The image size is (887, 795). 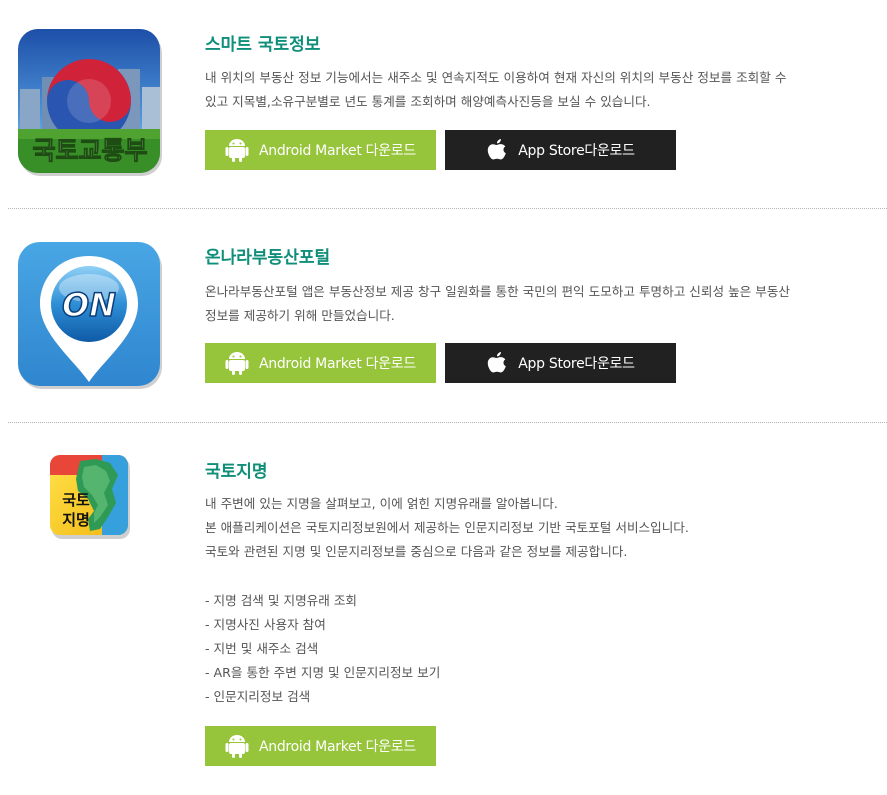 What do you see at coordinates (268, 258) in the screenshot?
I see `app-title: 온나라부동산포털` at bounding box center [268, 258].